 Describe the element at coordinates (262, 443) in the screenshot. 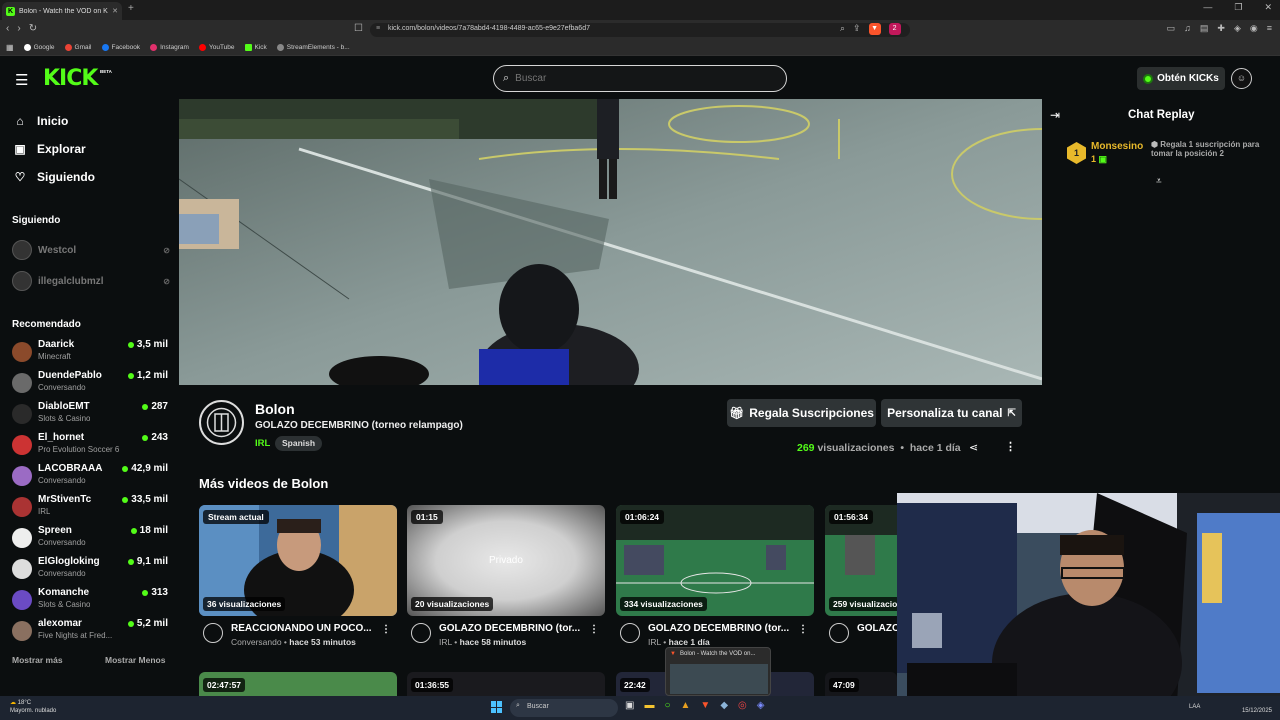

I see `category-link: IRL` at that location.